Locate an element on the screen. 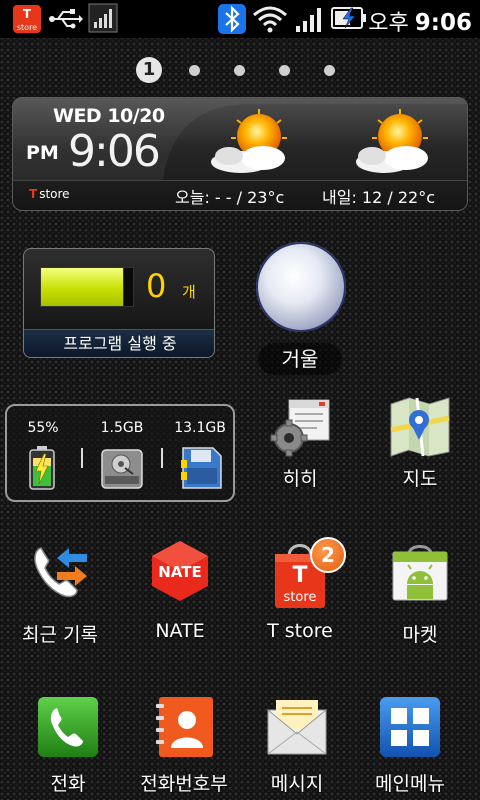 This screenshot has height=800, width=480. tstore-brand-label: store is located at coordinates (54, 194).